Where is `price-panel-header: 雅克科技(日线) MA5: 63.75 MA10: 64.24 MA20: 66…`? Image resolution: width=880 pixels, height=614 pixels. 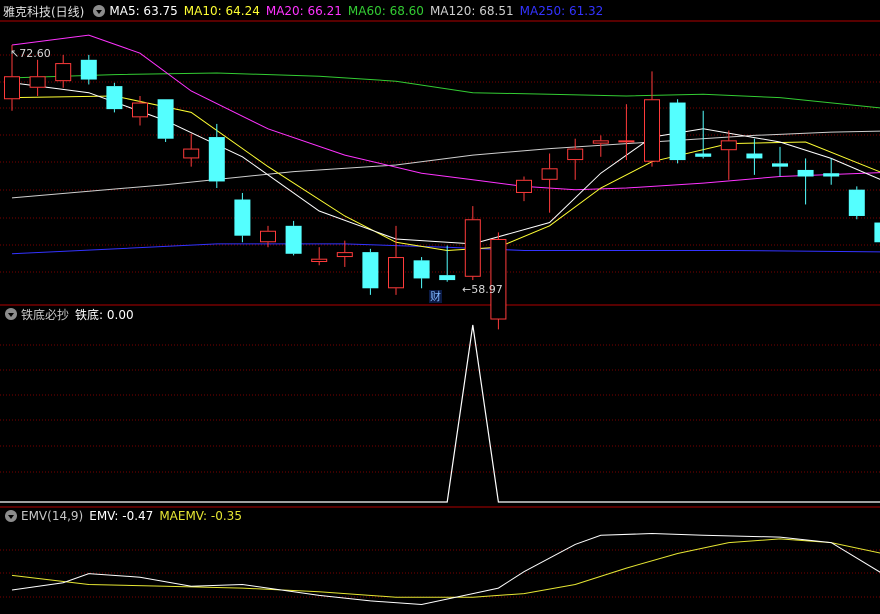
price-panel-header: 雅克科技(日线) MA5: 63.75 MA10: 64.24 MA20: 66… is located at coordinates (304, 11).